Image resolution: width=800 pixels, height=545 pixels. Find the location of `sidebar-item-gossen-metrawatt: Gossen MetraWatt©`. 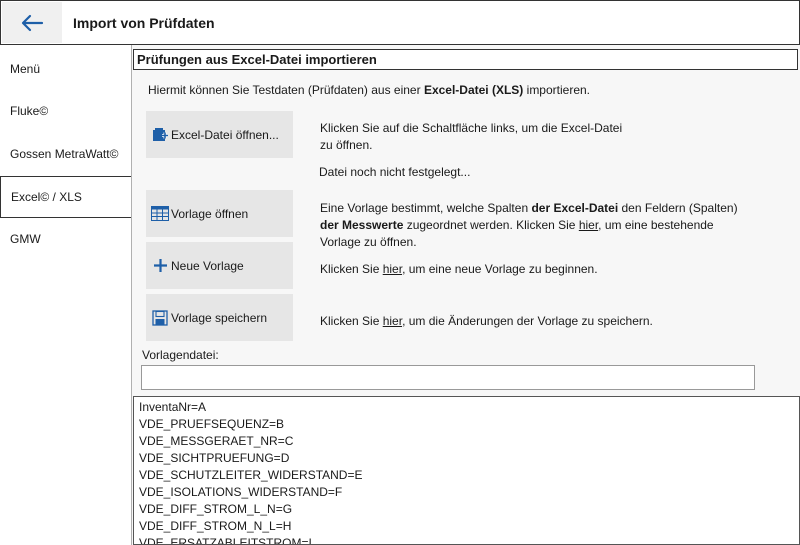

sidebar-item-gossen-metrawatt: Gossen MetraWatt© is located at coordinates (65, 154).